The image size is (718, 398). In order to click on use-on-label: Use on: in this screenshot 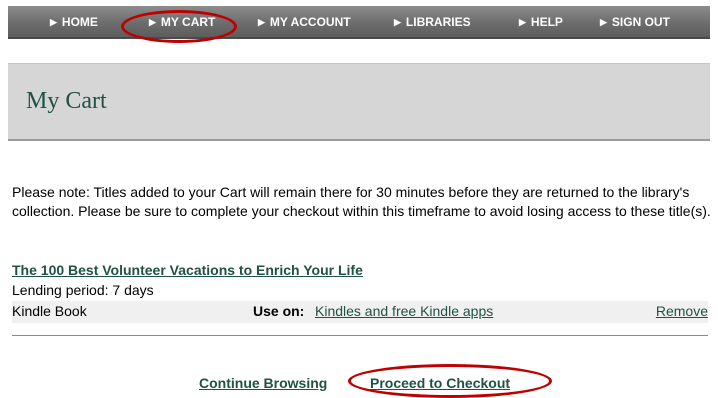, I will do `click(279, 311)`.